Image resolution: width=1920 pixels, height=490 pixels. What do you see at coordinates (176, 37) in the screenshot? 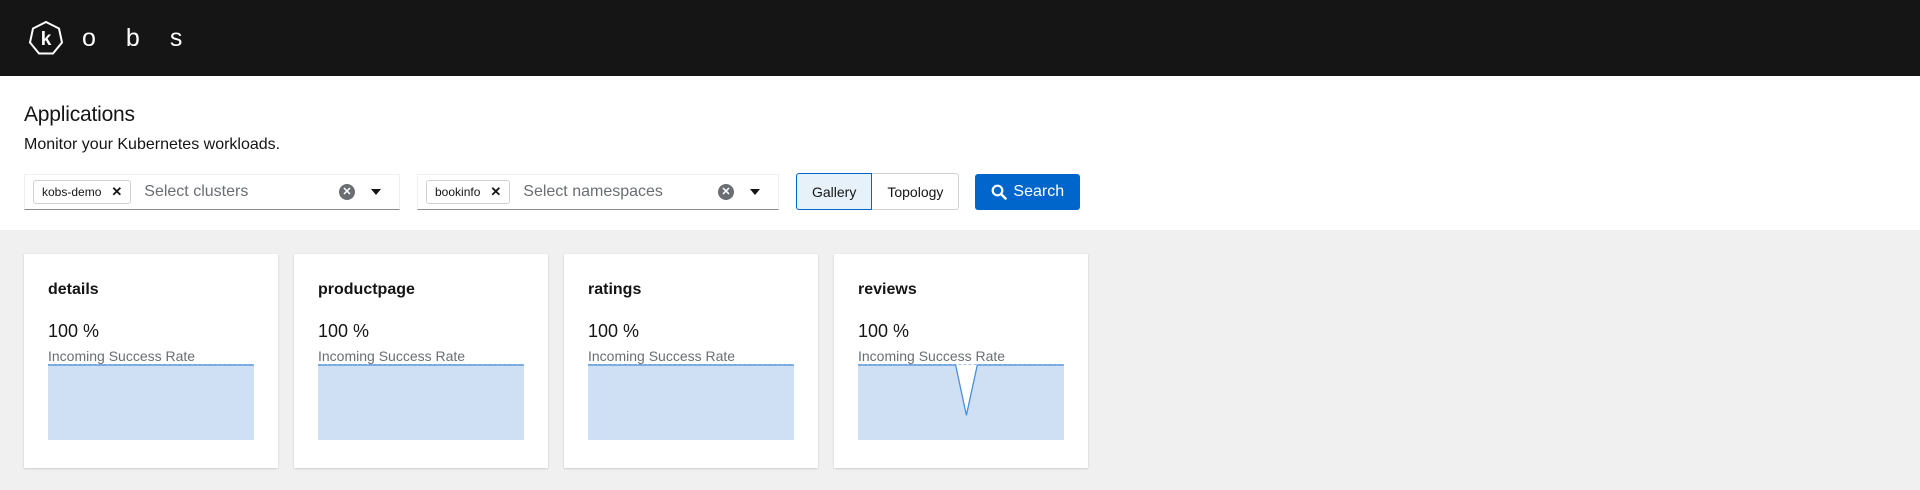
I see `brand-letter: s` at bounding box center [176, 37].